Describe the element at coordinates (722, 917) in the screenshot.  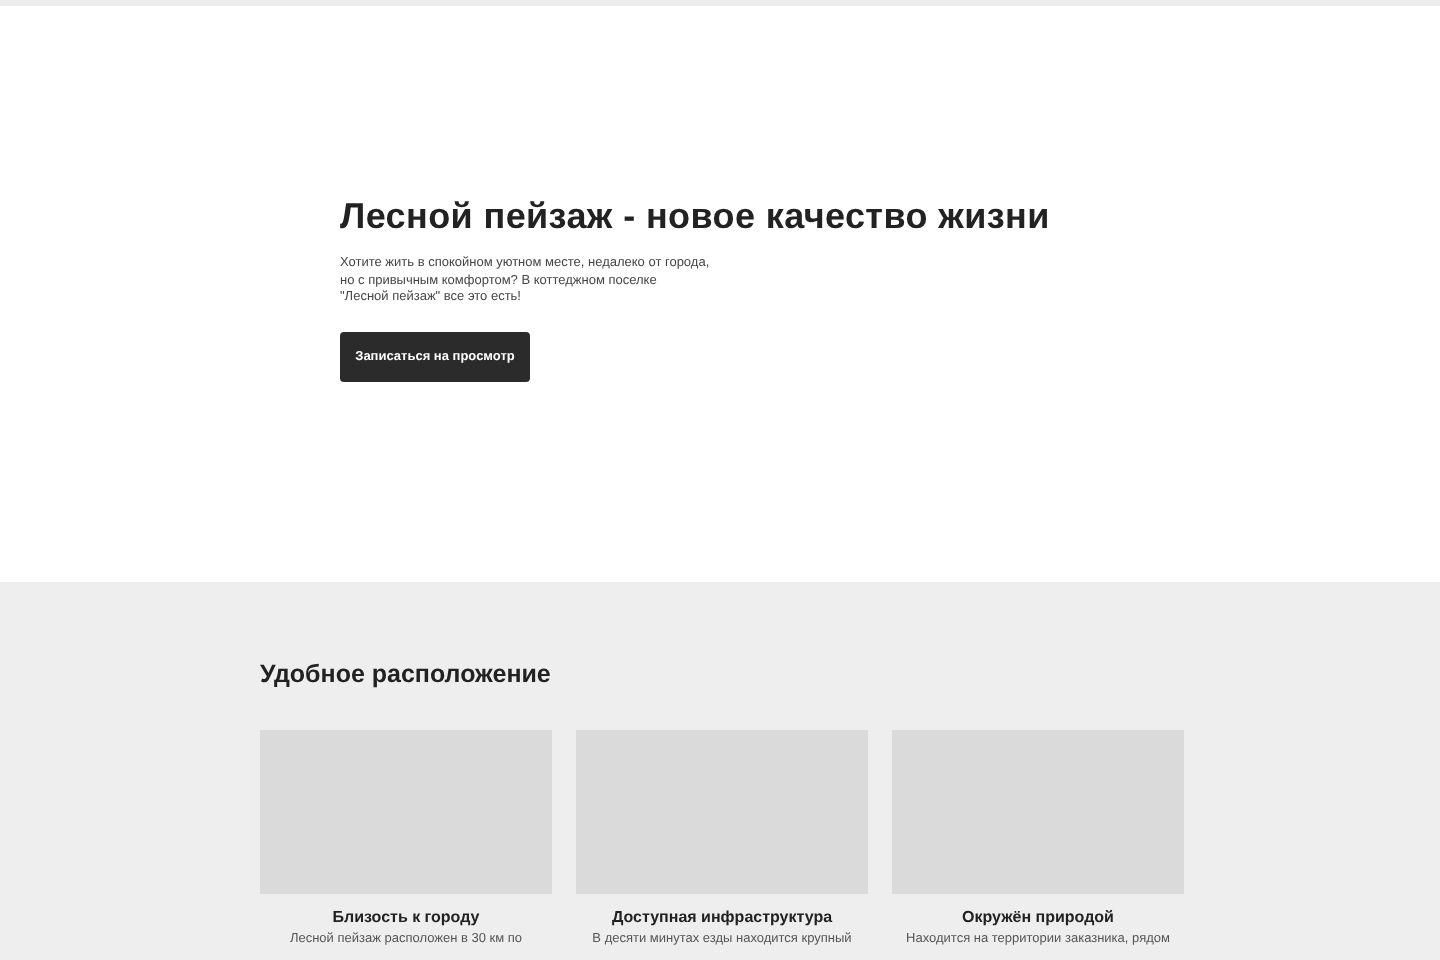
I see `card-title: Доступная инфраструктура` at that location.